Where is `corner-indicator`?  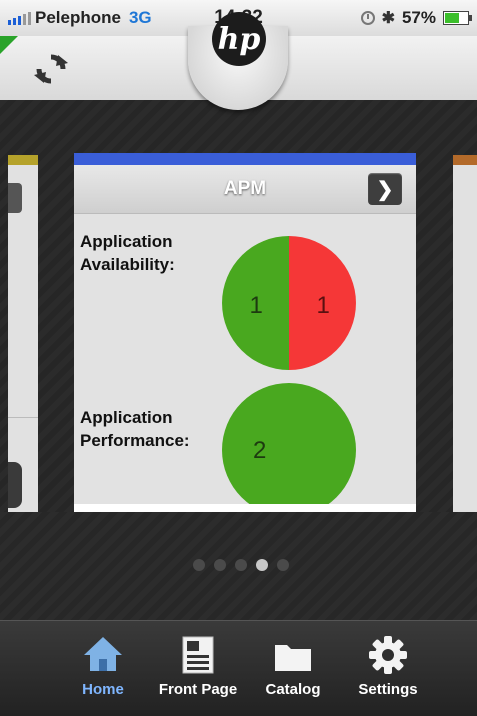 corner-indicator is located at coordinates (9, 45).